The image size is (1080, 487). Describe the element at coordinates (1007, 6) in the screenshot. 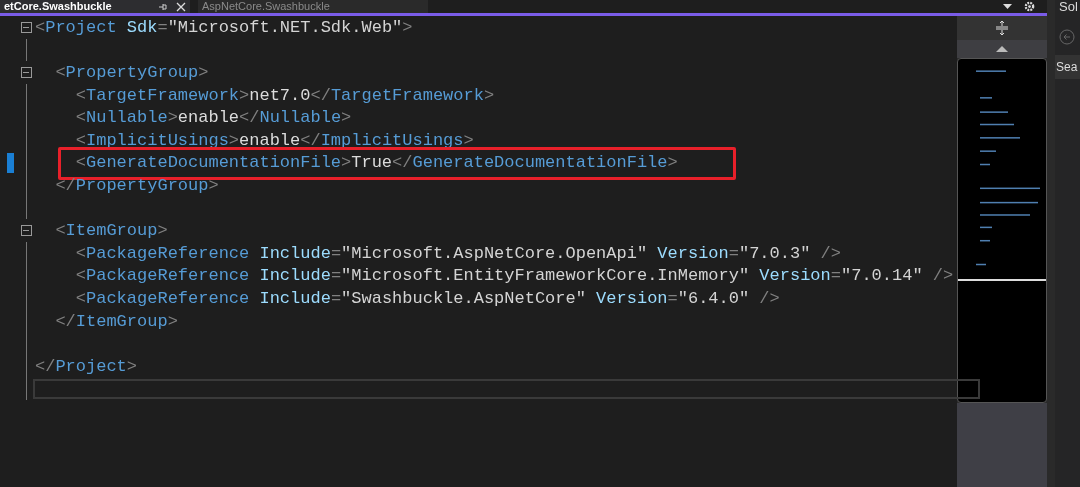

I see `dropdown-icon` at that location.